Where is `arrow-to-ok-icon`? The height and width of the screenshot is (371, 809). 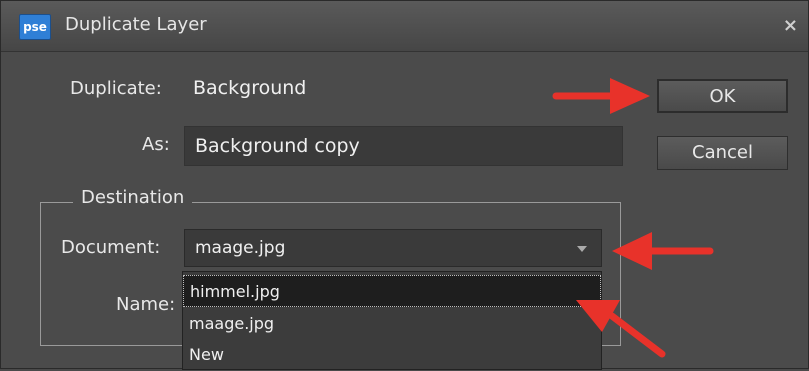
arrow-to-ok-icon is located at coordinates (601, 96).